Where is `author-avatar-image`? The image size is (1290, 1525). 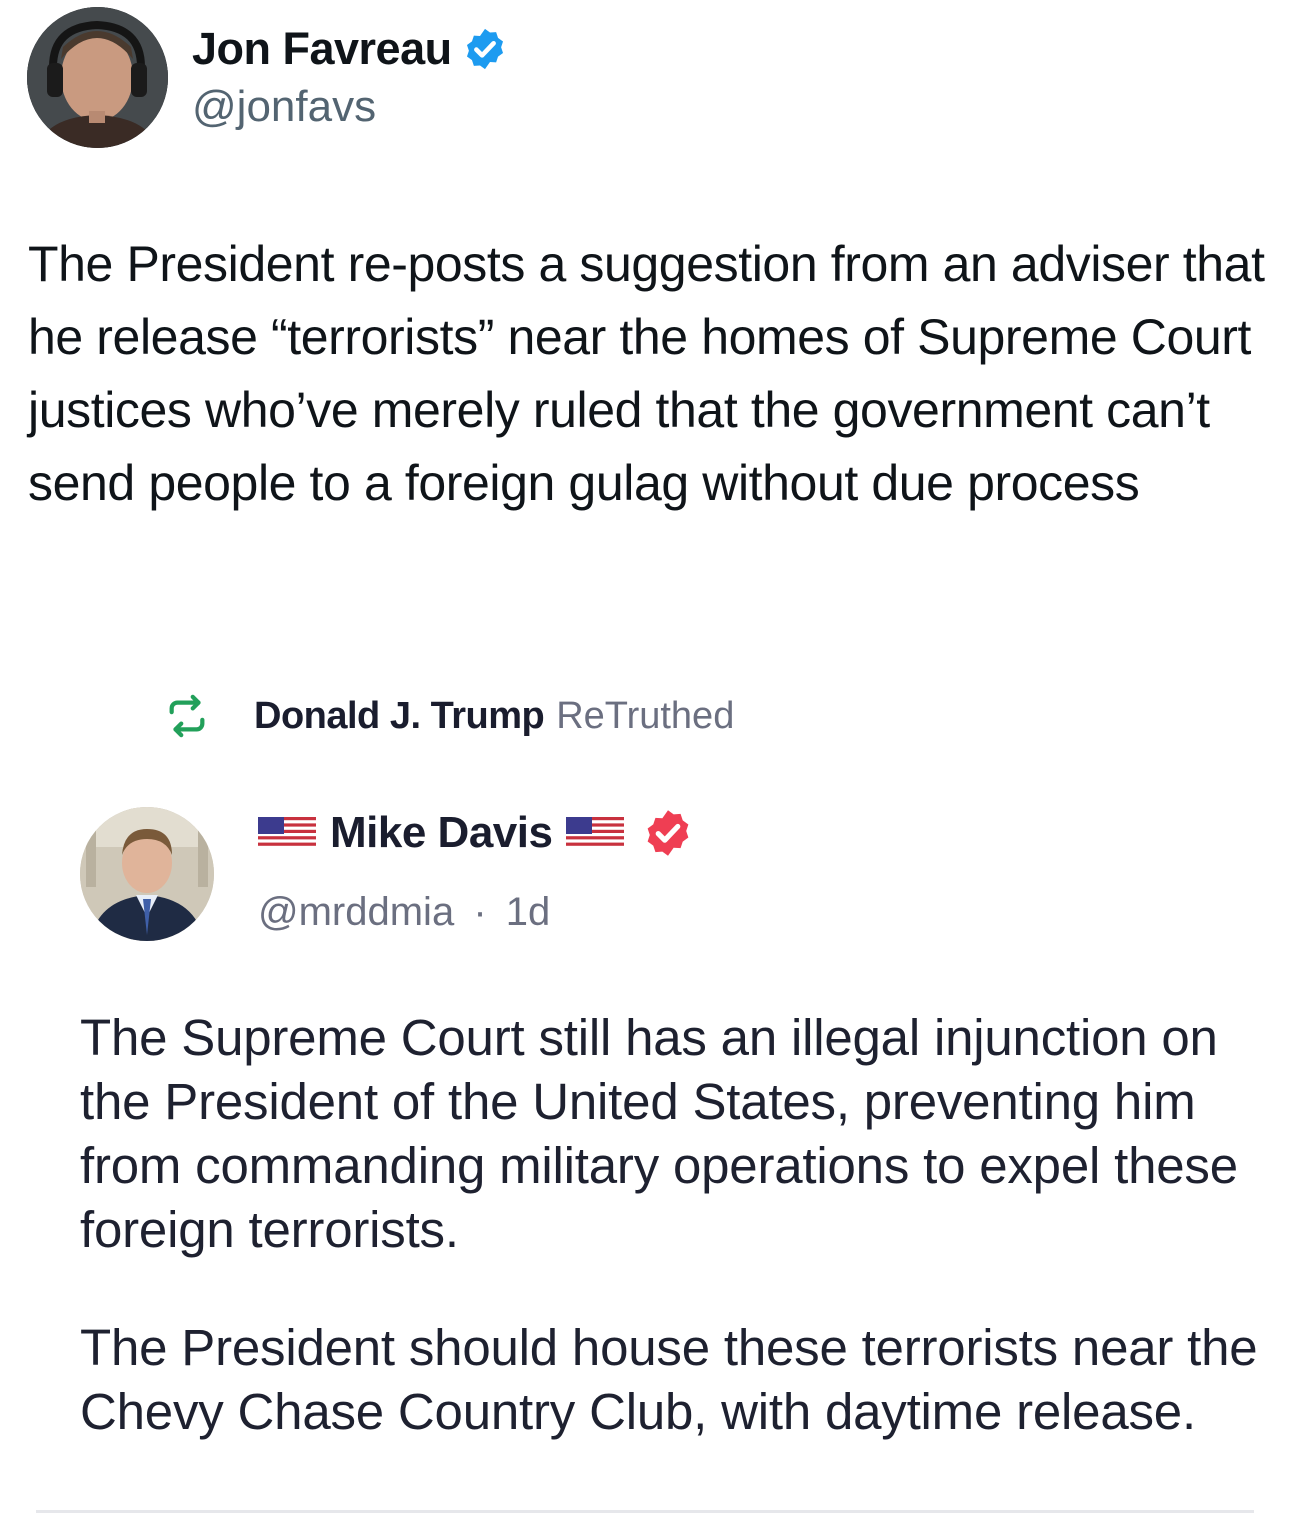
author-avatar-image is located at coordinates (97, 77).